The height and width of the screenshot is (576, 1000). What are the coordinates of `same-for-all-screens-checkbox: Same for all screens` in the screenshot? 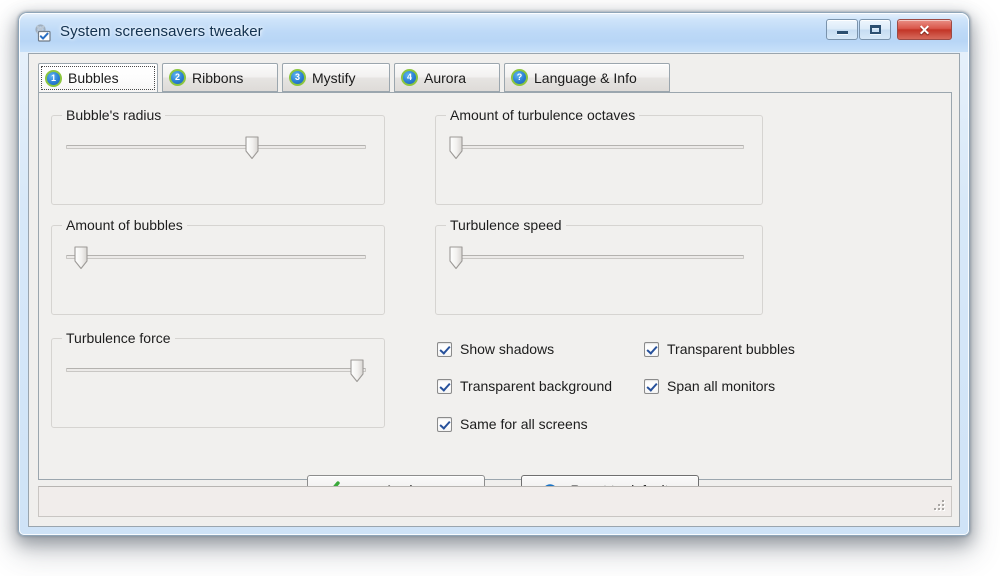 It's located at (512, 424).